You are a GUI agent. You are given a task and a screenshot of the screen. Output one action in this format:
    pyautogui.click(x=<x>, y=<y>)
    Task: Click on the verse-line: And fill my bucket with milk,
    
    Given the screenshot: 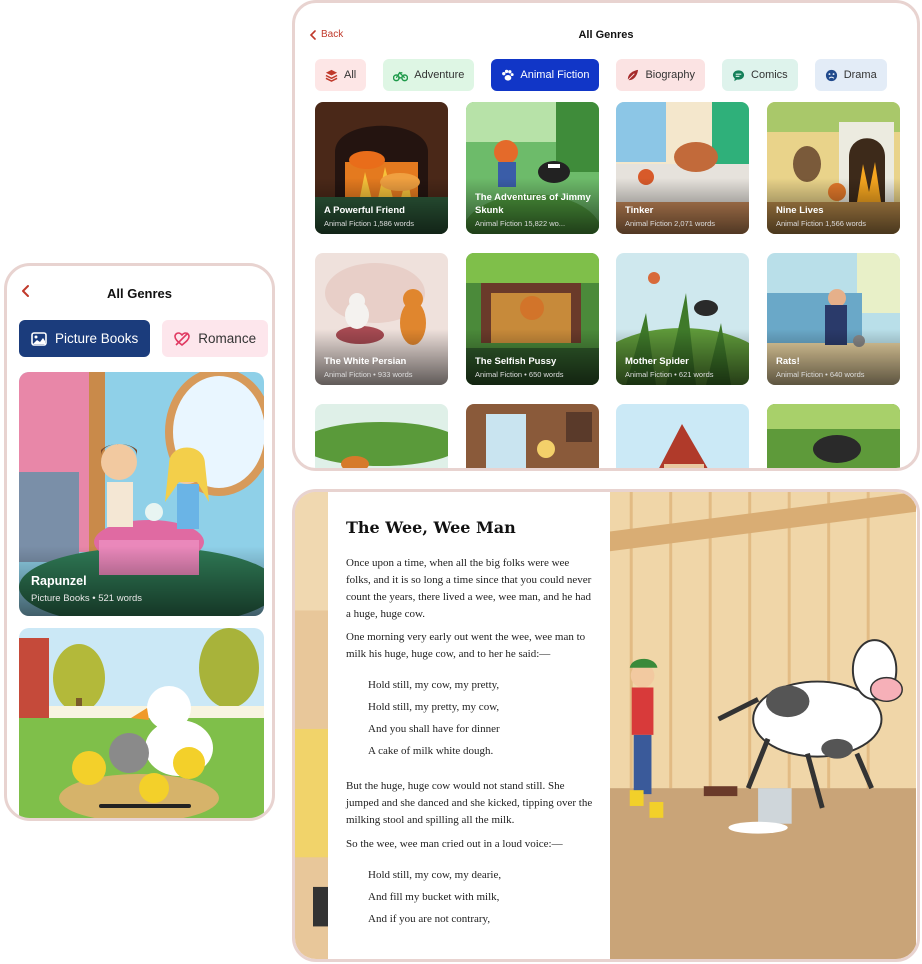 What is the action you would take?
    pyautogui.click(x=434, y=897)
    